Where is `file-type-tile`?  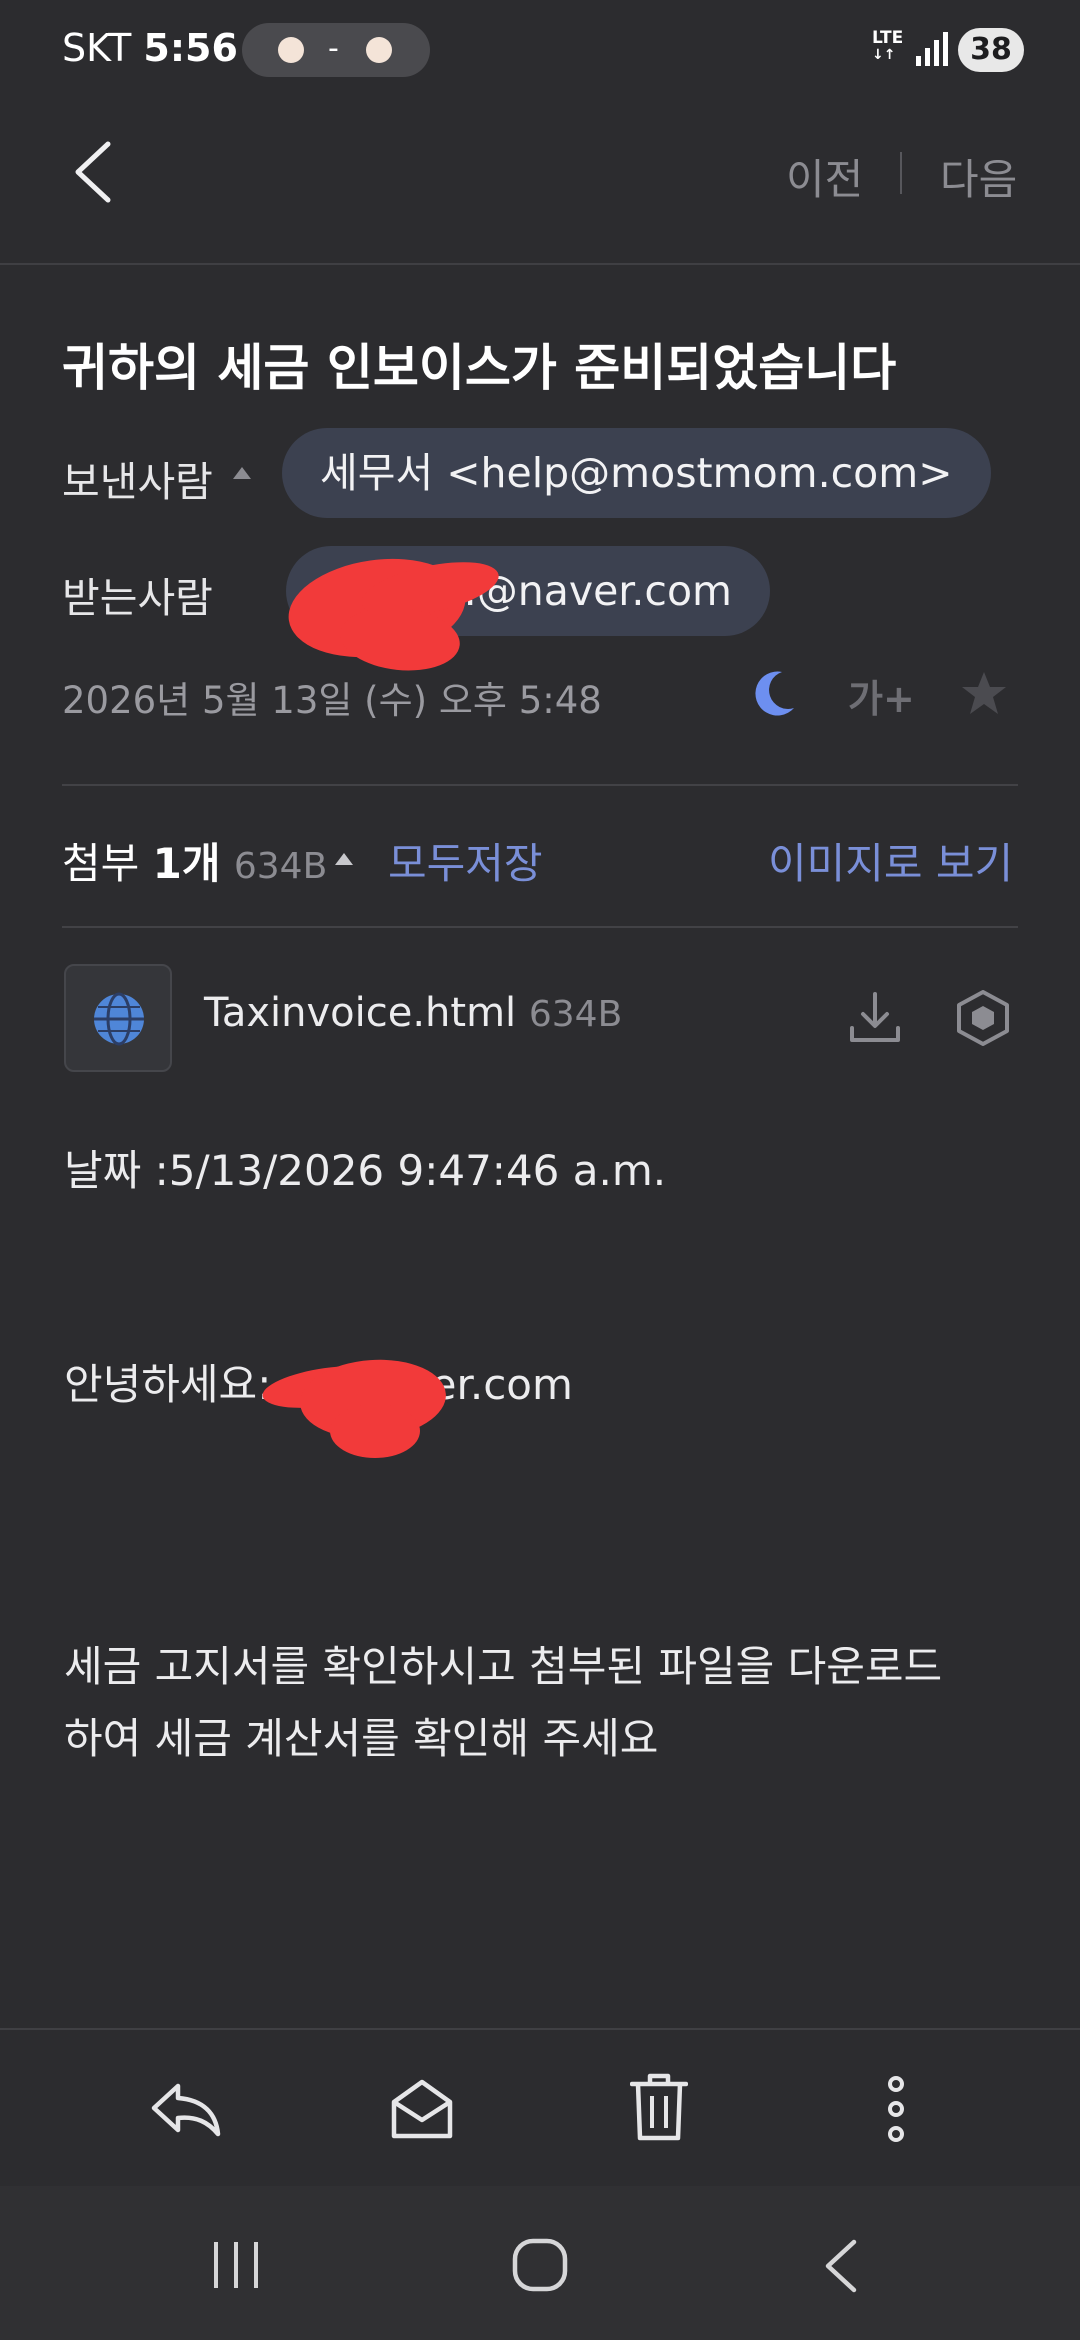
file-type-tile is located at coordinates (118, 1018).